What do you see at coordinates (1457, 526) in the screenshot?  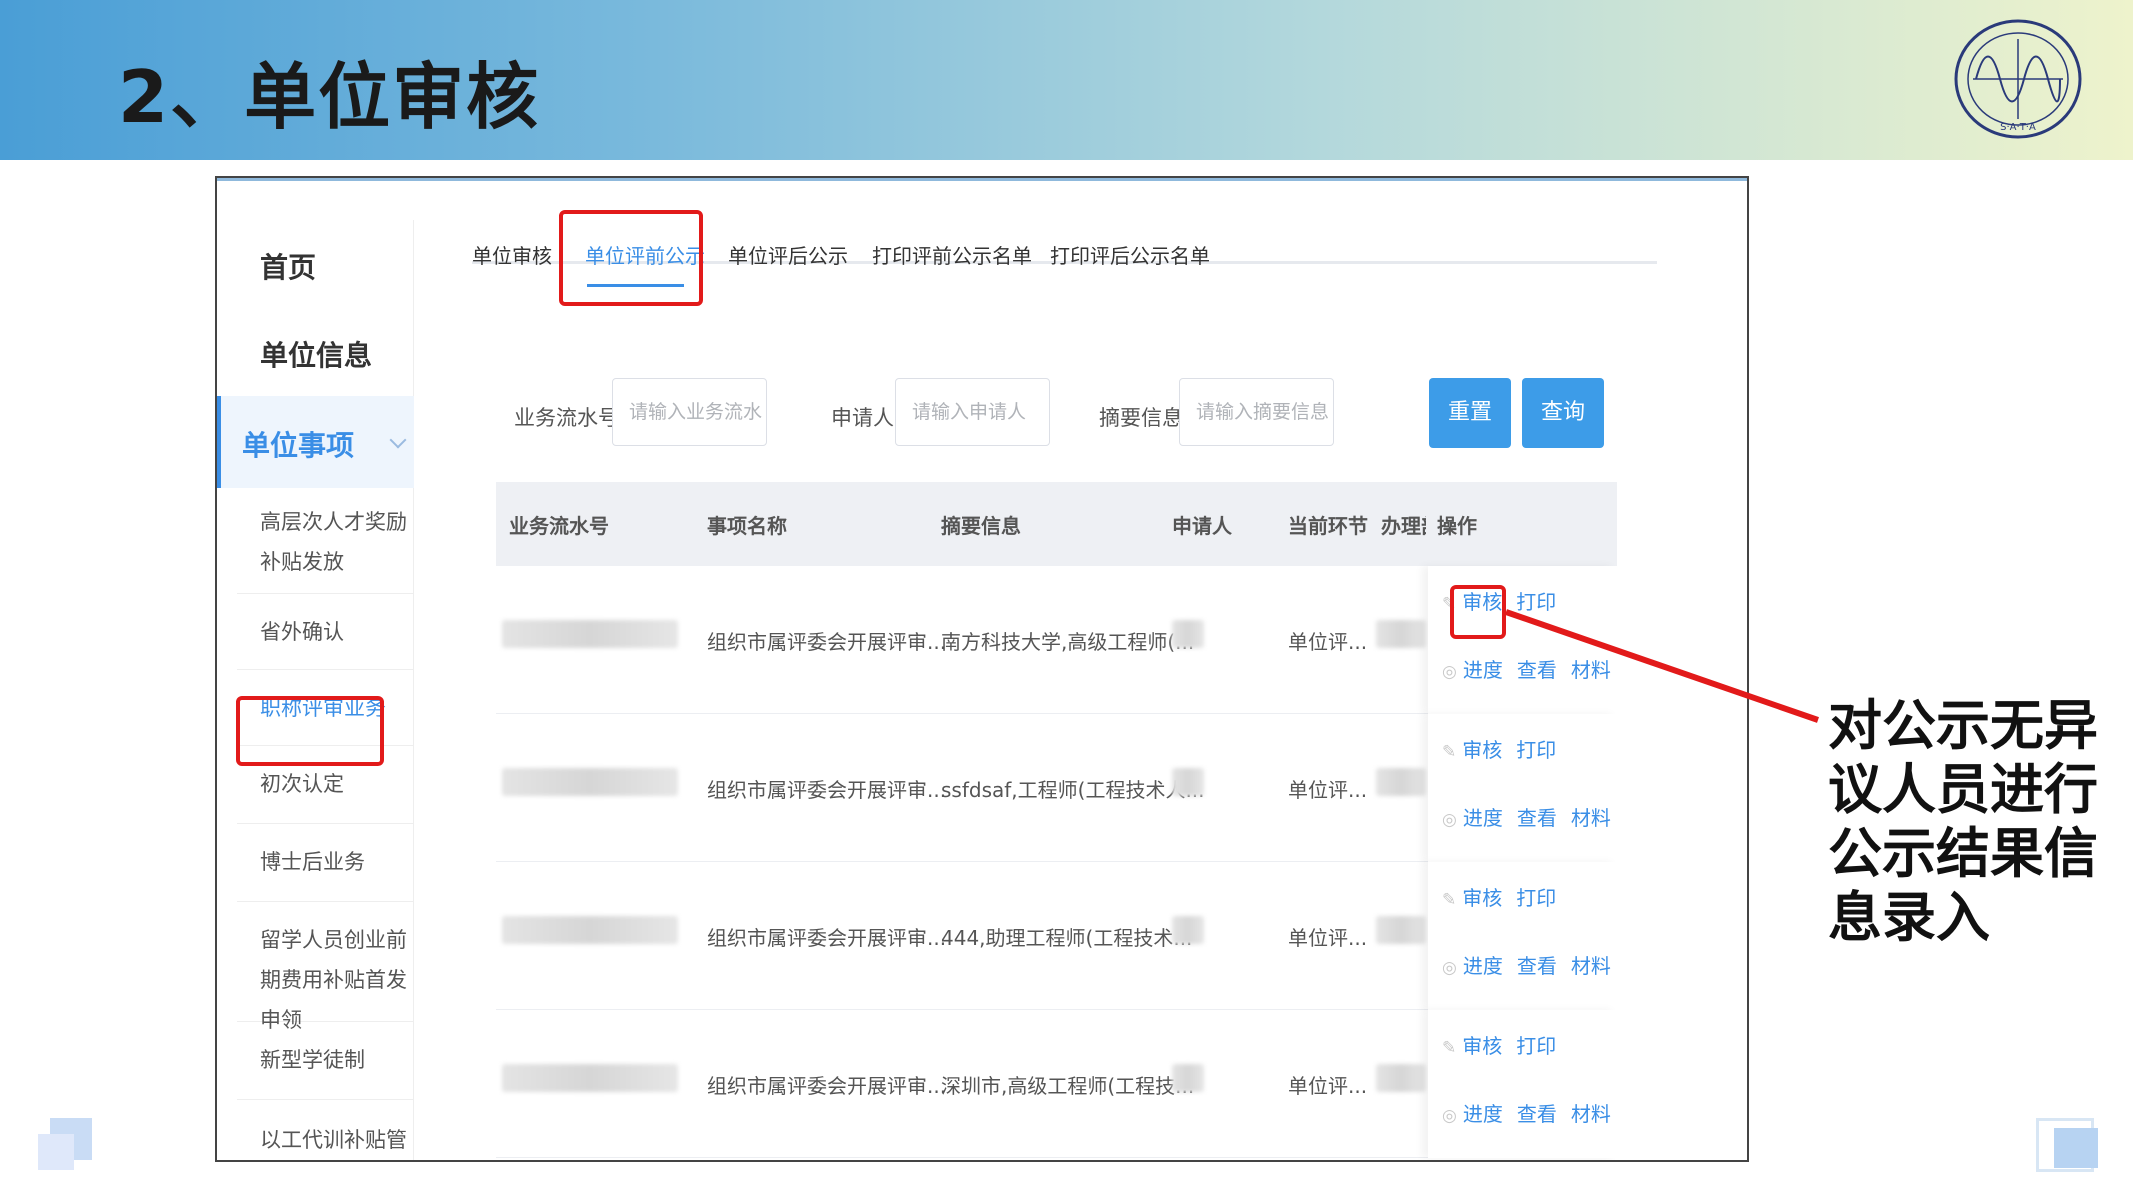 I see `column-header: 操作` at bounding box center [1457, 526].